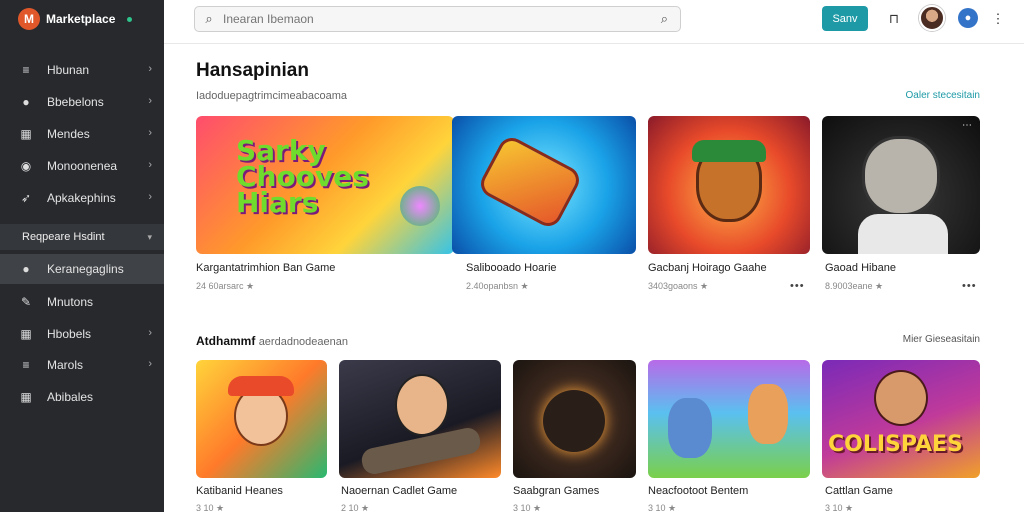  Describe the element at coordinates (69, 334) in the screenshot. I see `sidebar-item-label: Hbobels` at that location.